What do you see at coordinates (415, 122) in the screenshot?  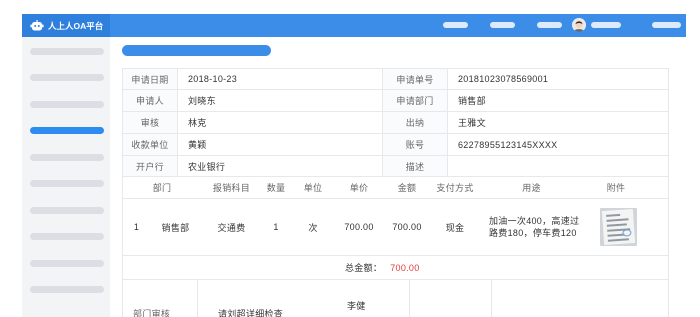 I see `cashier-label: 出纳` at bounding box center [415, 122].